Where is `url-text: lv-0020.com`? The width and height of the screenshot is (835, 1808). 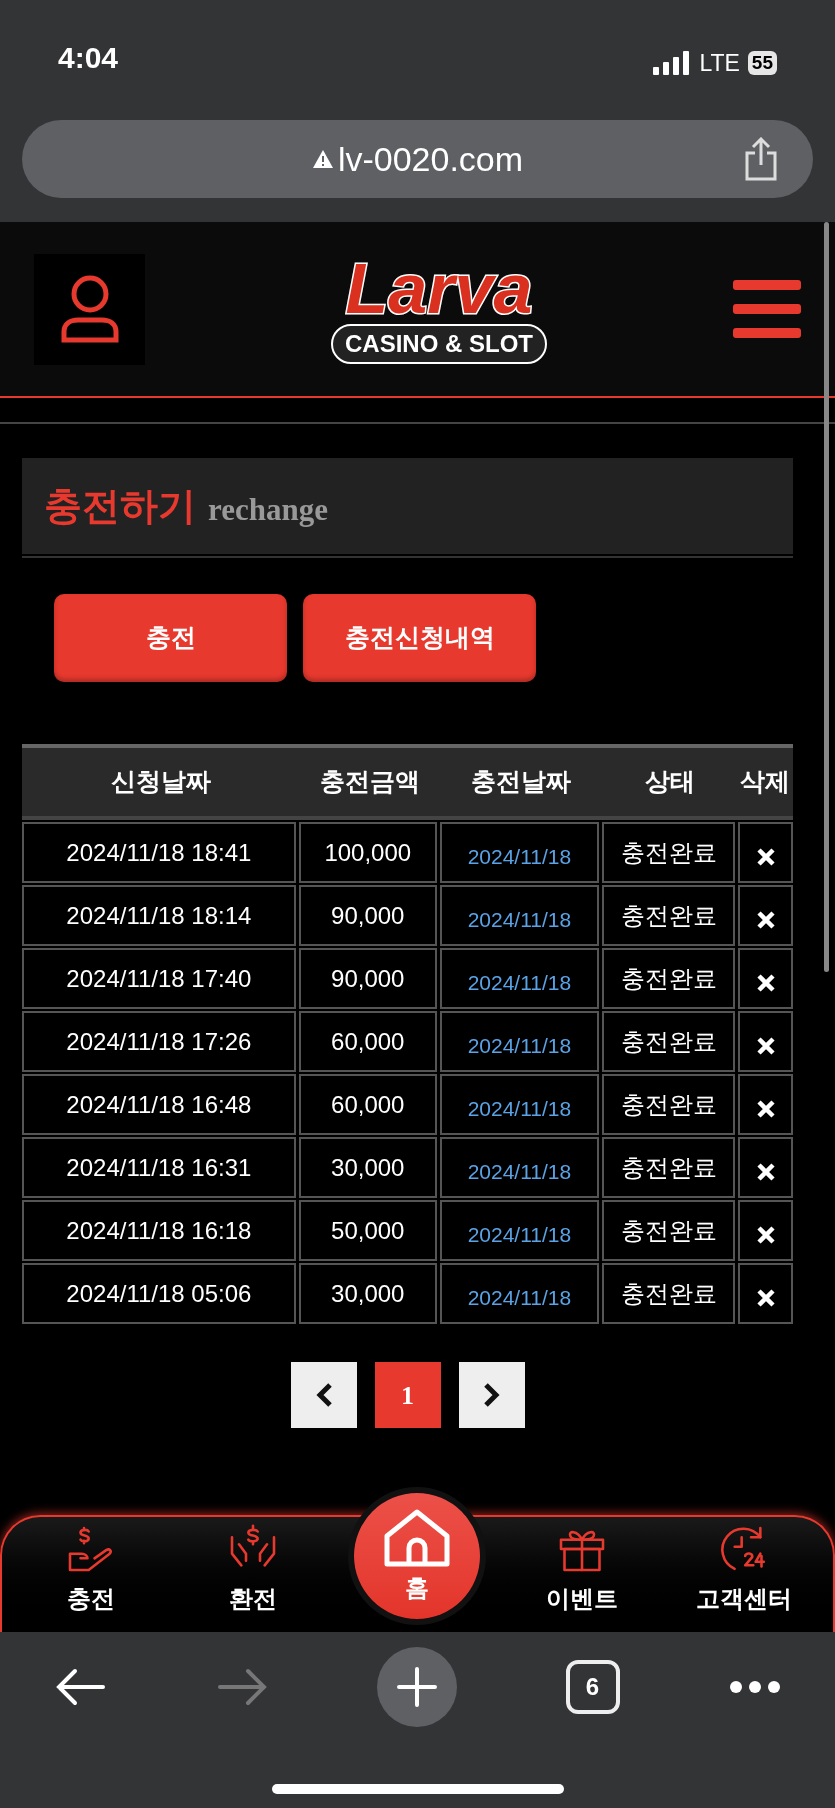
url-text: lv-0020.com is located at coordinates (430, 159).